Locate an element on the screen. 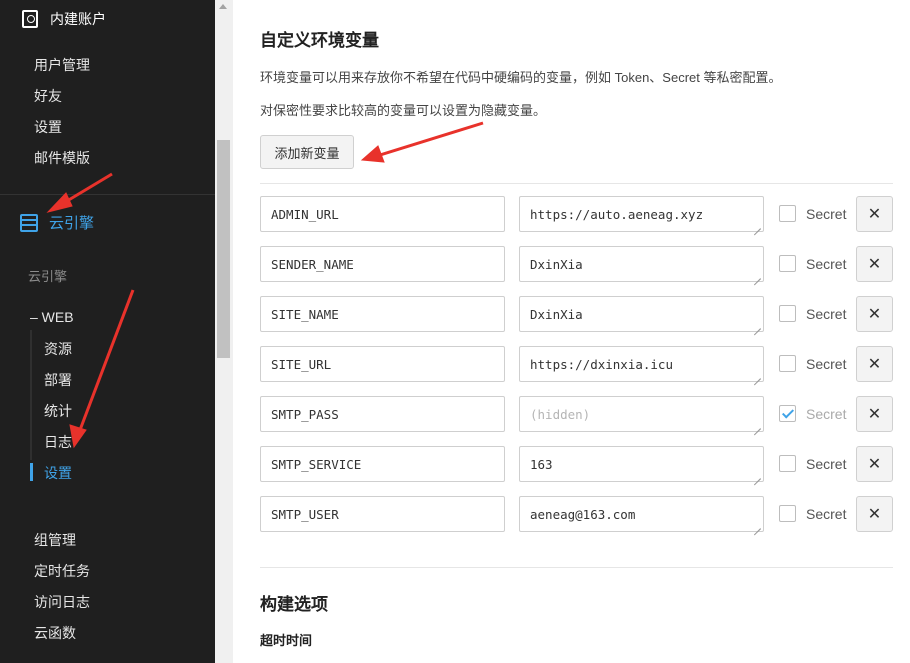 This screenshot has height=663, width=910. variable-key-input: ADMIN_URL is located at coordinates (382, 214).